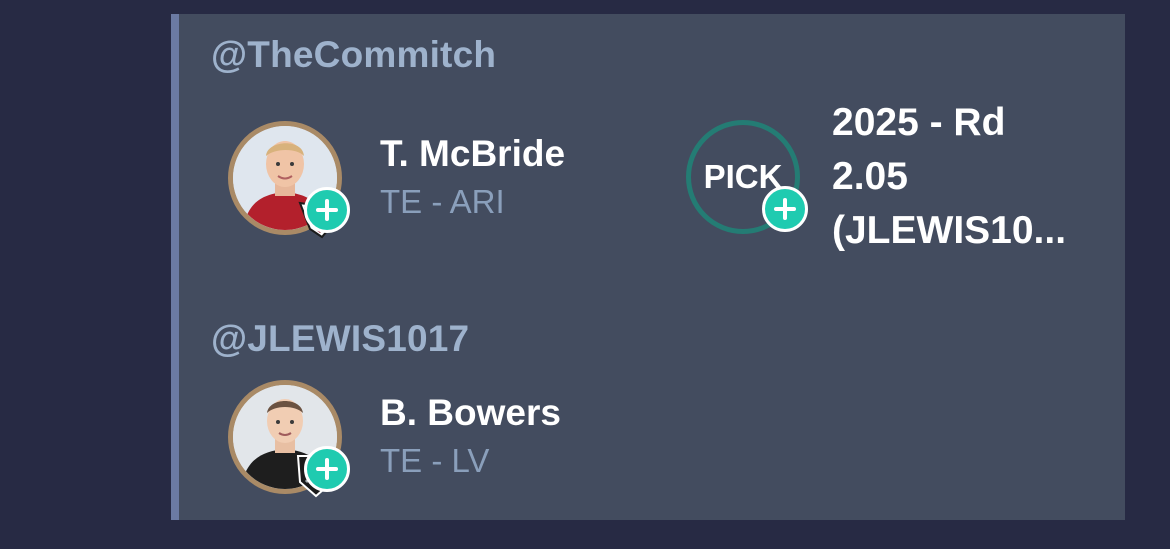  Describe the element at coordinates (340, 339) in the screenshot. I see `team-handle-2: @JLEWIS1017` at that location.